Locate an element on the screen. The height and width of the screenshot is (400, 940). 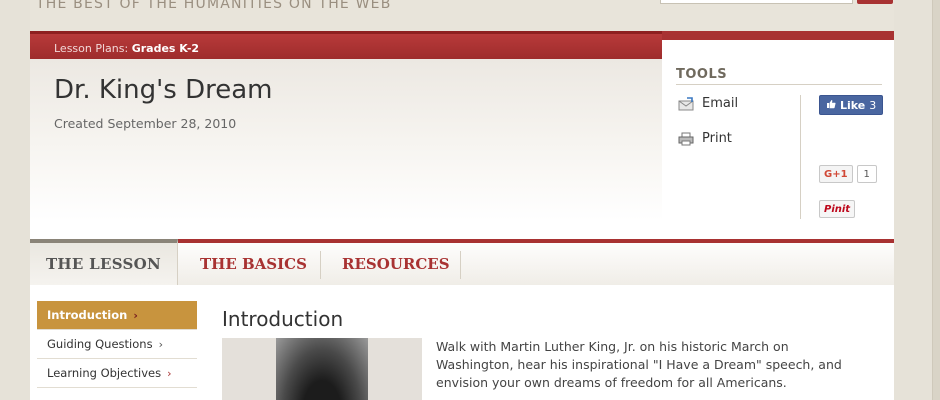
sidenav-item-label: Introduction is located at coordinates (87, 315).